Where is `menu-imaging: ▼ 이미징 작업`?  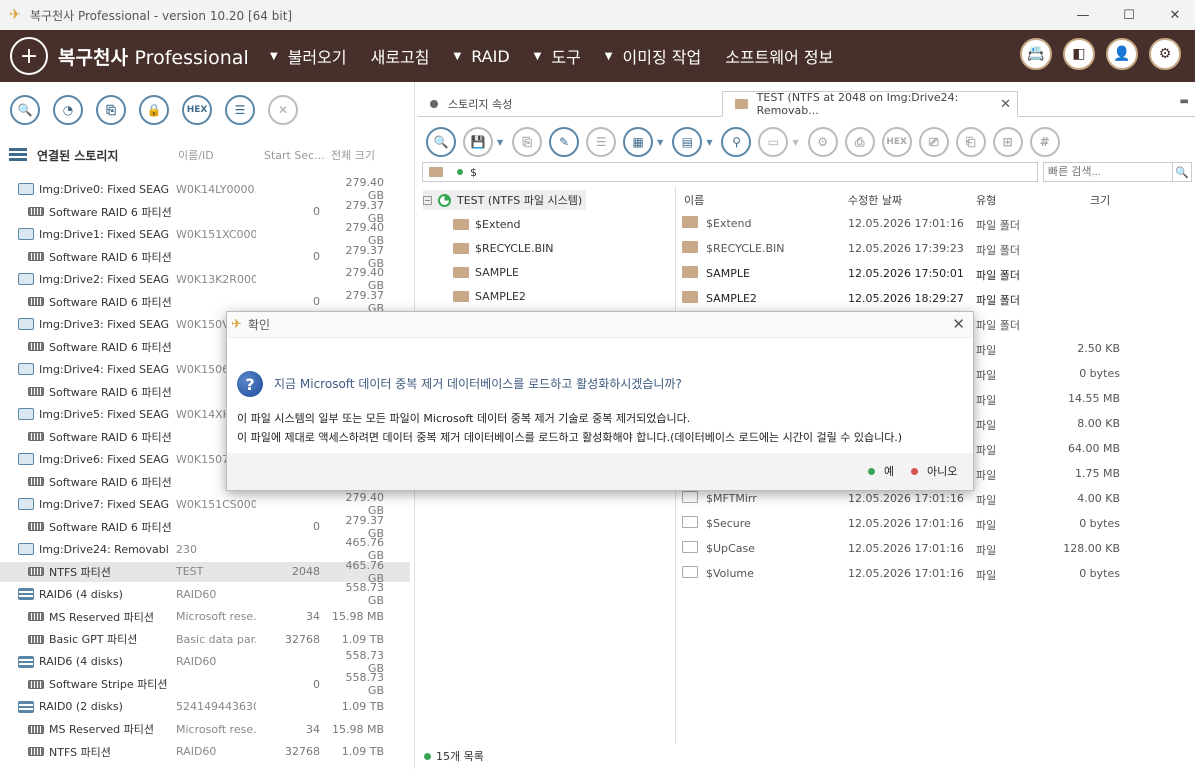
menu-imaging: ▼ 이미징 작업 is located at coordinates (653, 56).